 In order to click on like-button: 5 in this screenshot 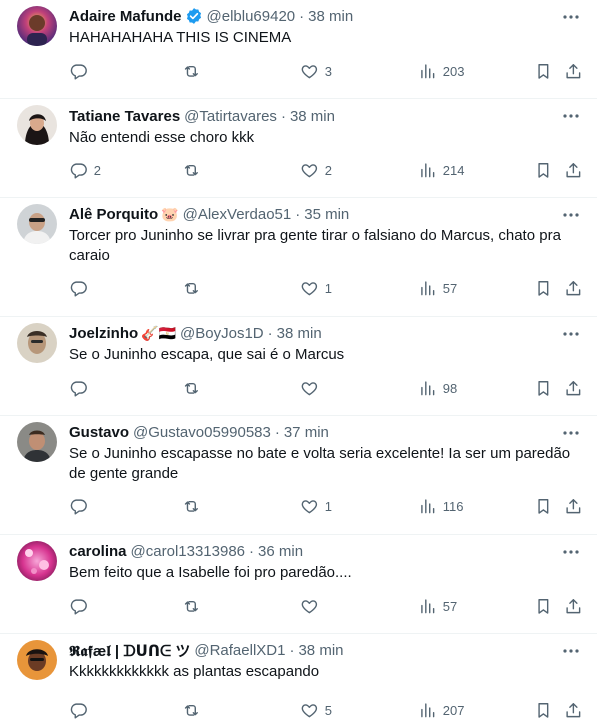, I will do `click(316, 710)`.